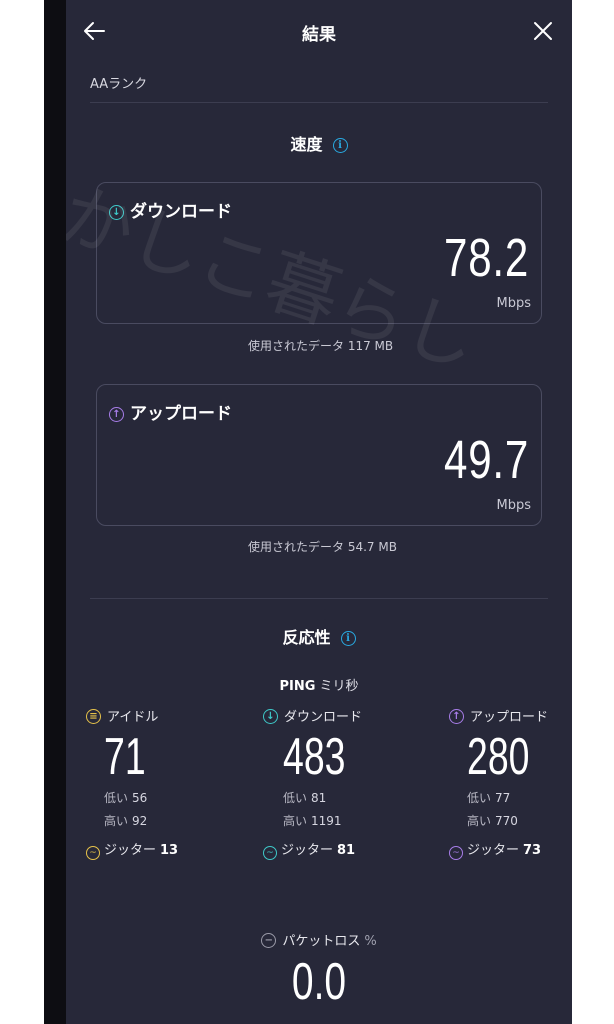  What do you see at coordinates (514, 505) in the screenshot?
I see `upload-unit: Mbps` at bounding box center [514, 505].